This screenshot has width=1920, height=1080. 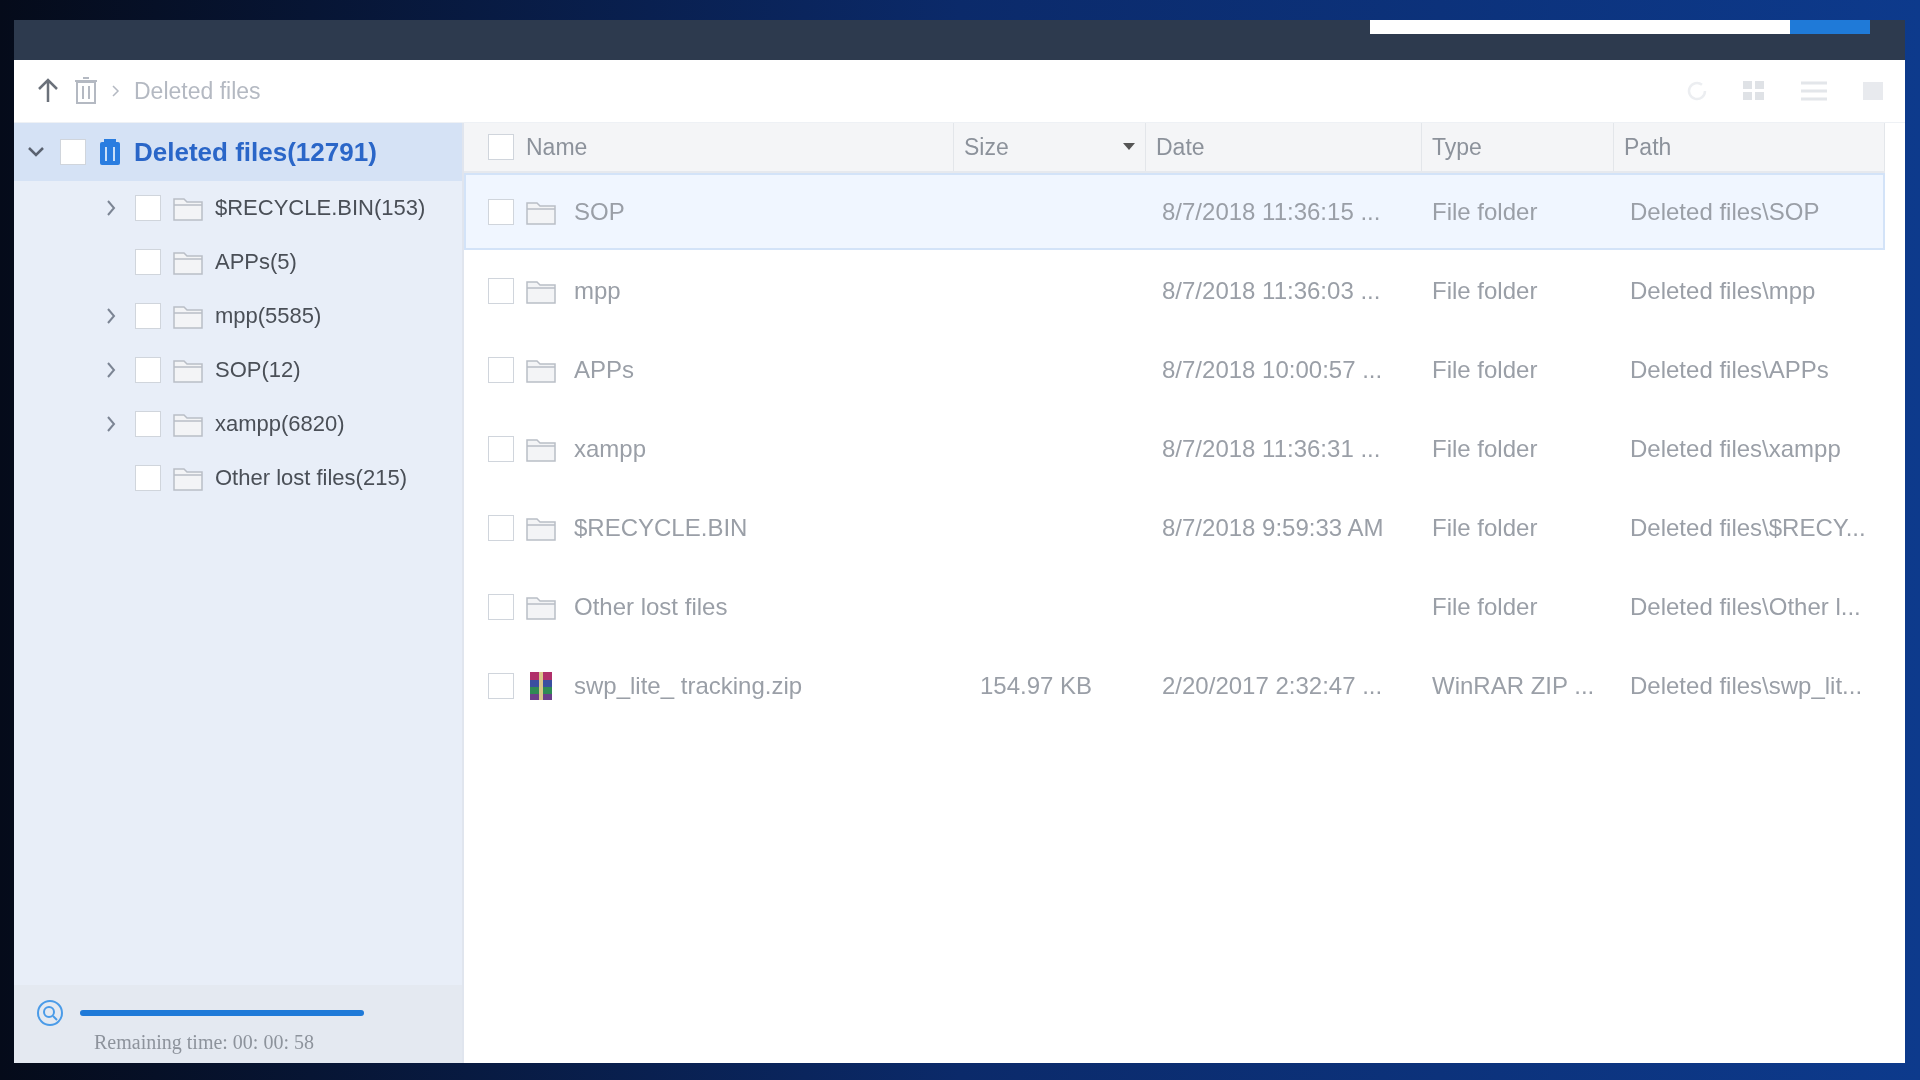 I want to click on file-path: Deleted files\mpp, so click(x=1723, y=290).